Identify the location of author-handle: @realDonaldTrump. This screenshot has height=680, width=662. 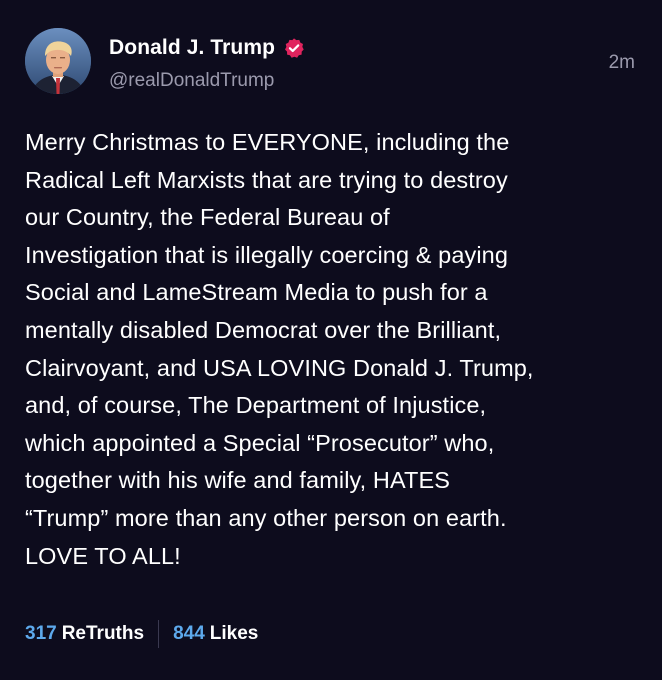
(191, 81).